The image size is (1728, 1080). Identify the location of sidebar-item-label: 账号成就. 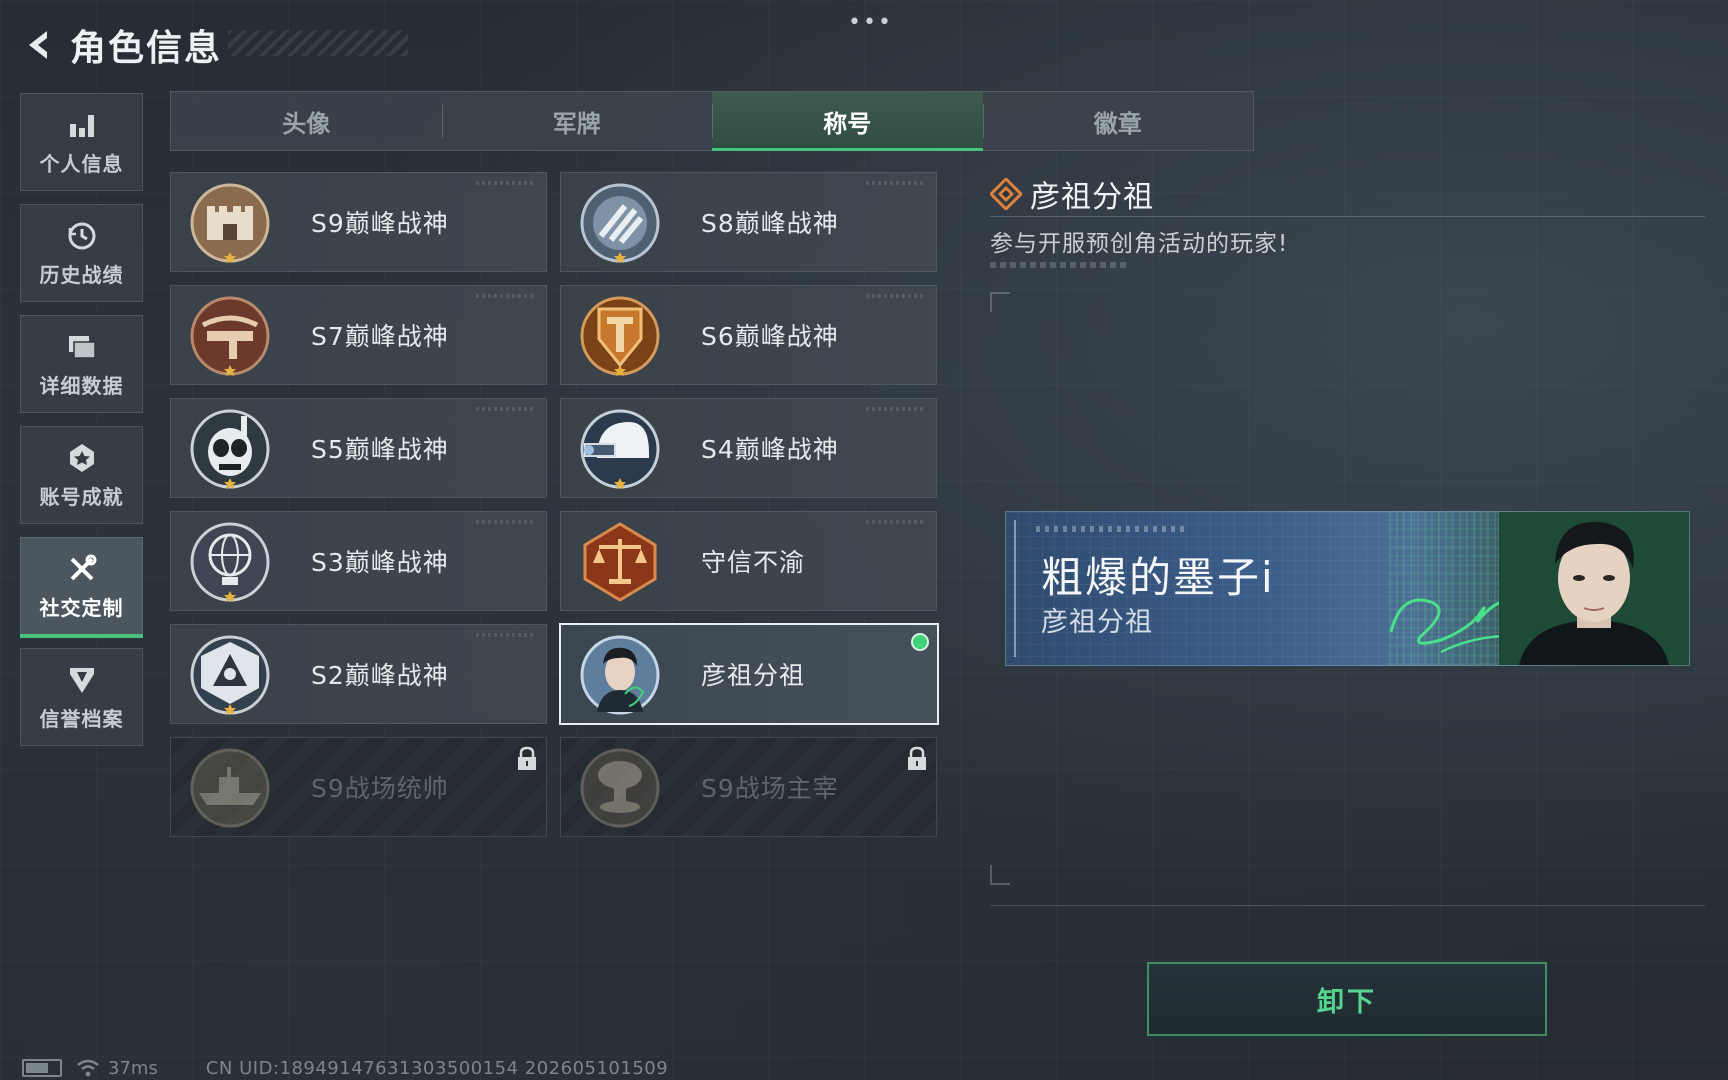
(81, 496).